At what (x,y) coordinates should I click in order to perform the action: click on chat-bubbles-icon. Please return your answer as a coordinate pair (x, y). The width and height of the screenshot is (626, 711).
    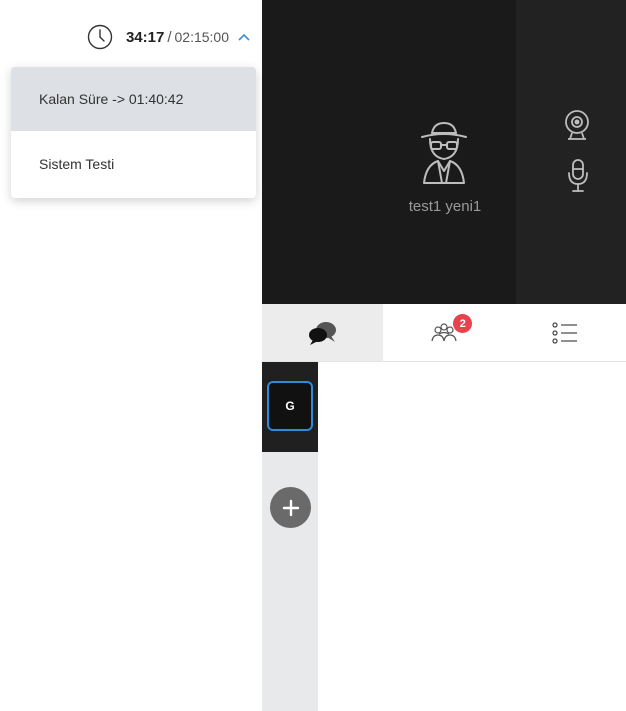
    Looking at the image, I should click on (322, 333).